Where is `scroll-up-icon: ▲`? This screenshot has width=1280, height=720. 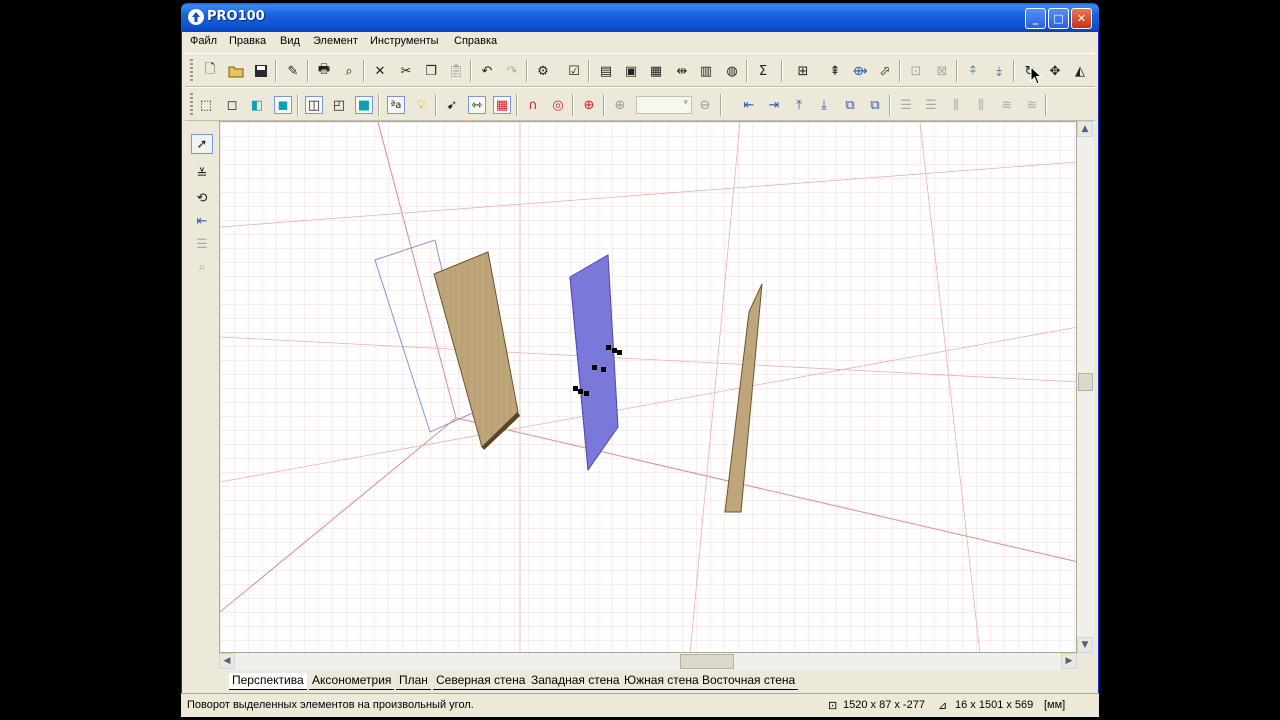 scroll-up-icon: ▲ is located at coordinates (1085, 129).